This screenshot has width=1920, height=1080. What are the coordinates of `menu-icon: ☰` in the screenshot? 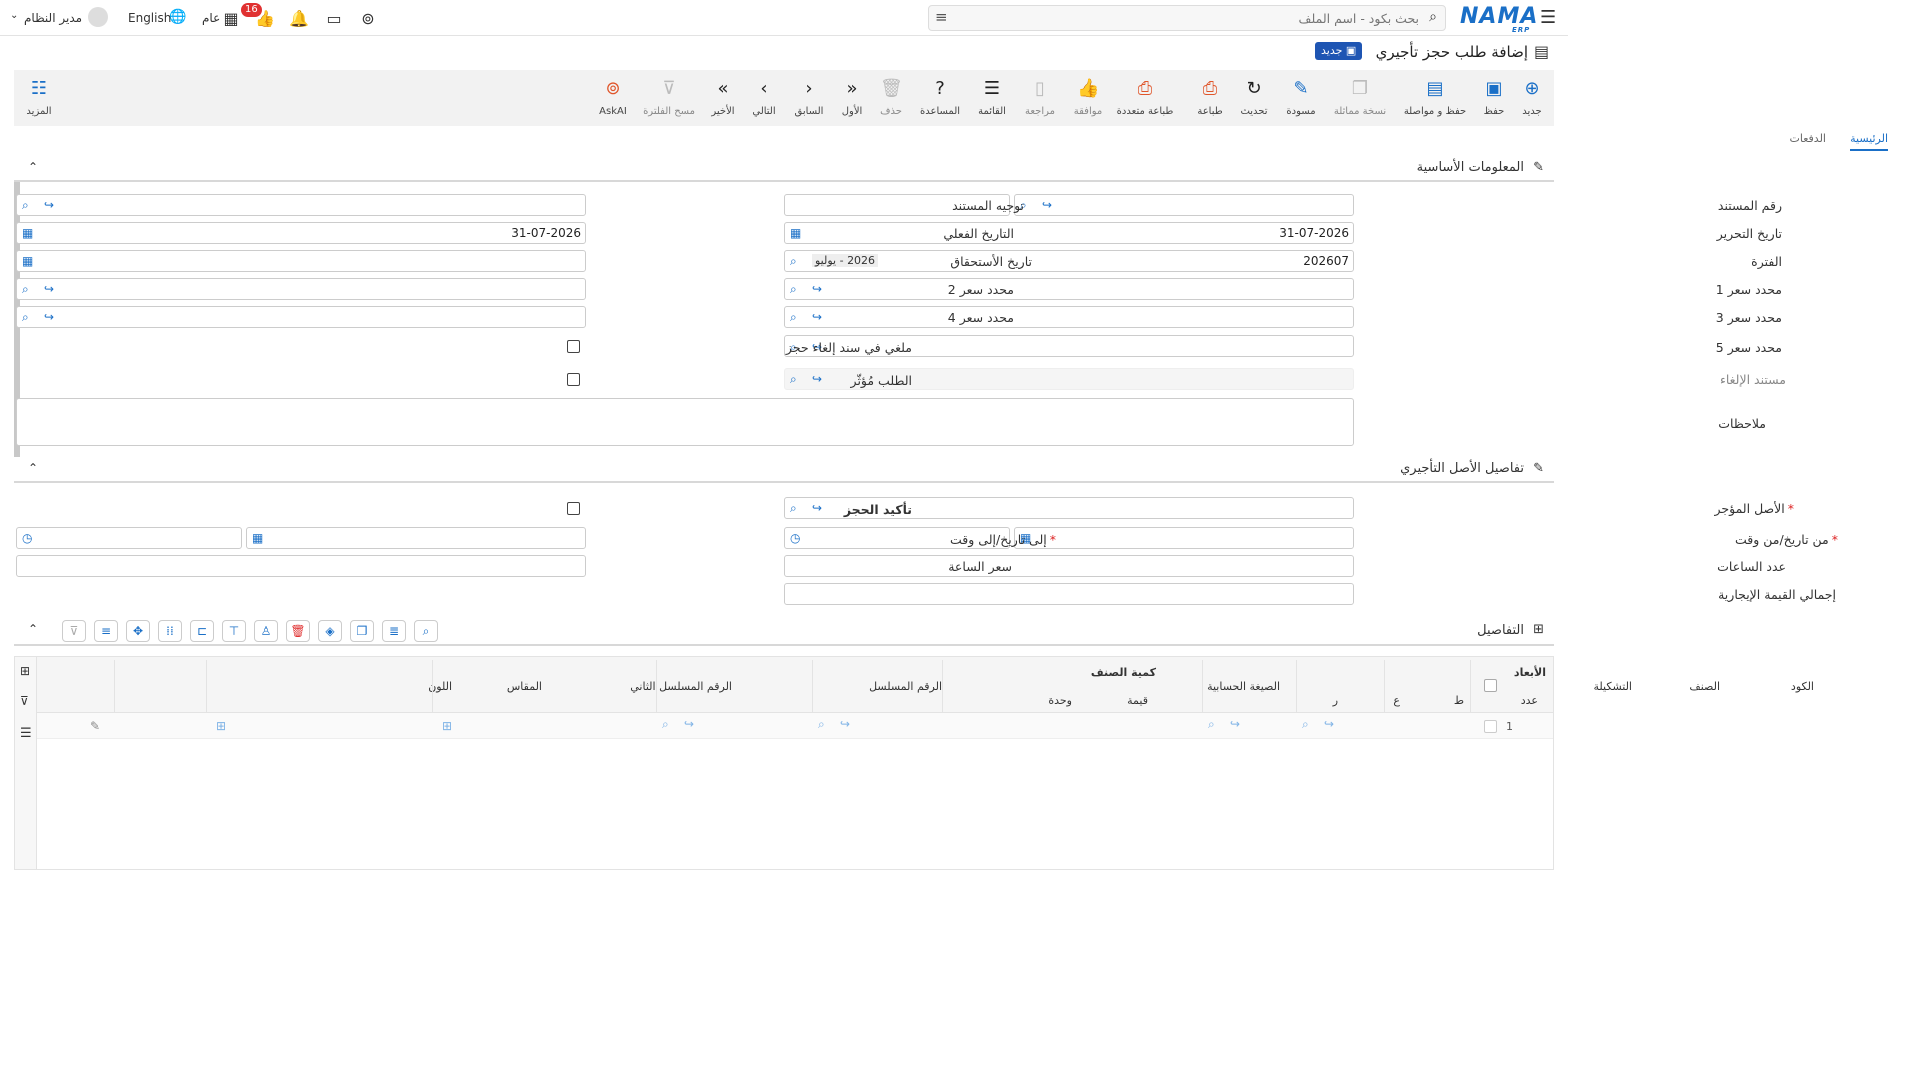 It's located at (26, 733).